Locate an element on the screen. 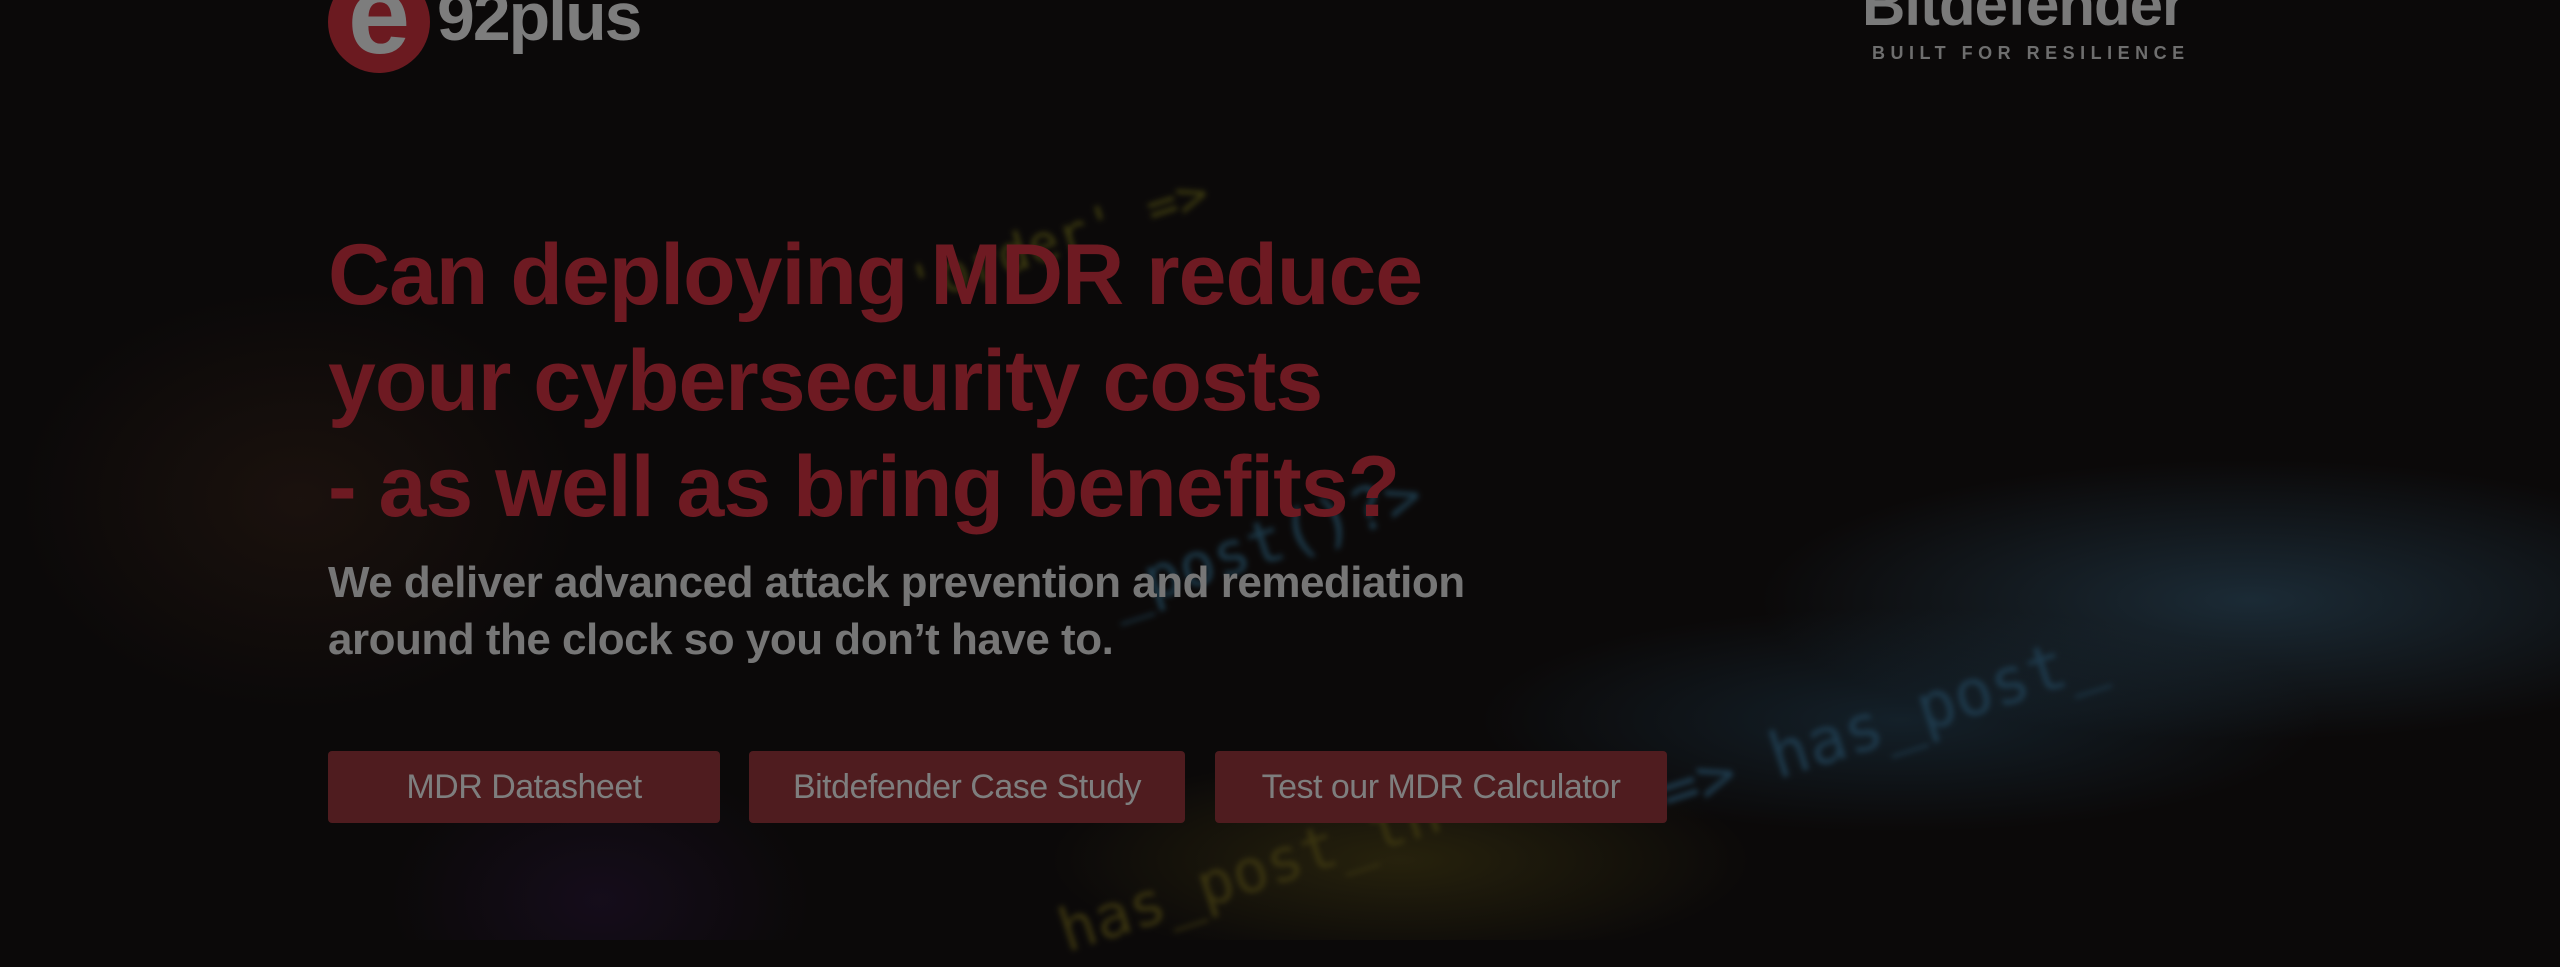 The height and width of the screenshot is (967, 2560). subheadline-line: around the clock so you don’t have to. is located at coordinates (721, 639).